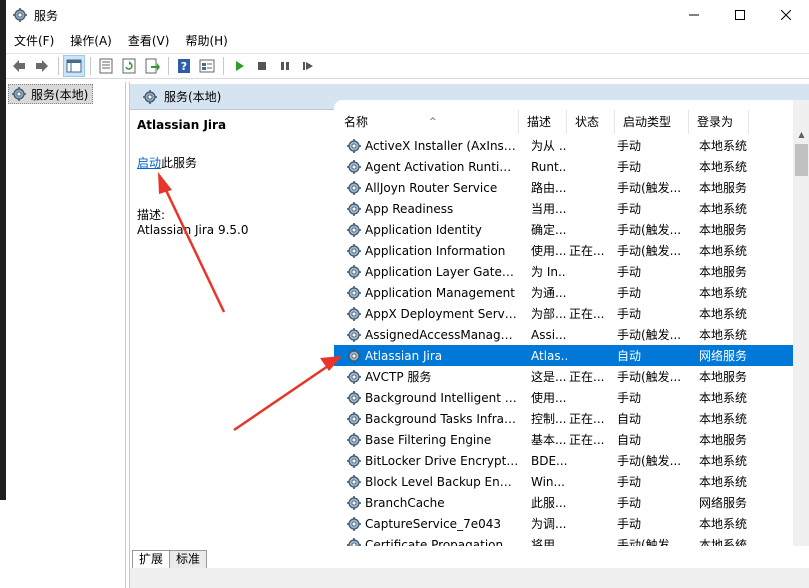  I want to click on close-button, so click(786, 15).